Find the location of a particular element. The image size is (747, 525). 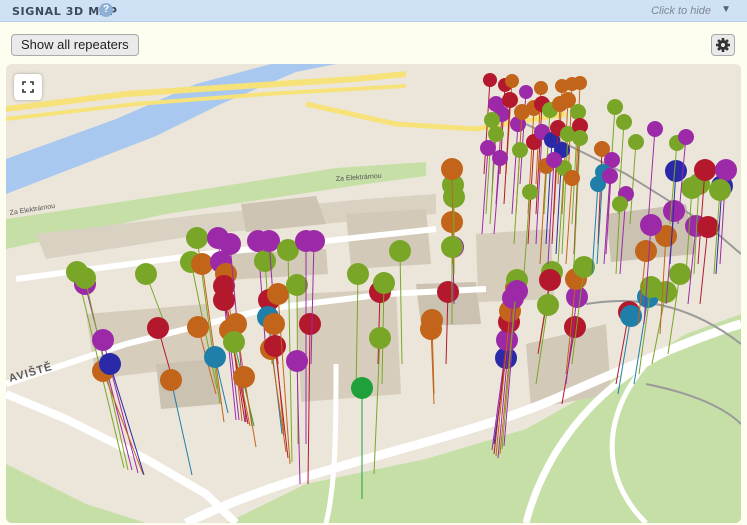

fullscreen-button is located at coordinates (28, 87).